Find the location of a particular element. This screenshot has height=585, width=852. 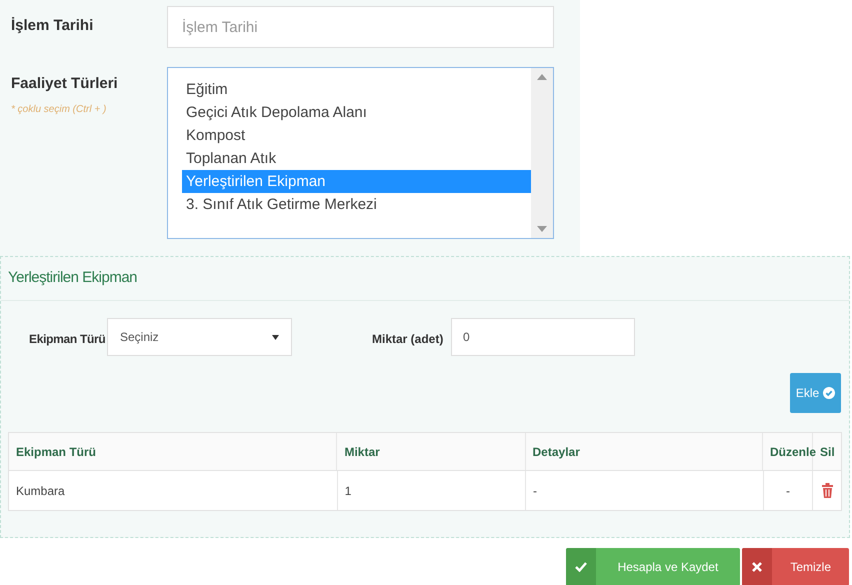

column-header: Miktar is located at coordinates (431, 451).